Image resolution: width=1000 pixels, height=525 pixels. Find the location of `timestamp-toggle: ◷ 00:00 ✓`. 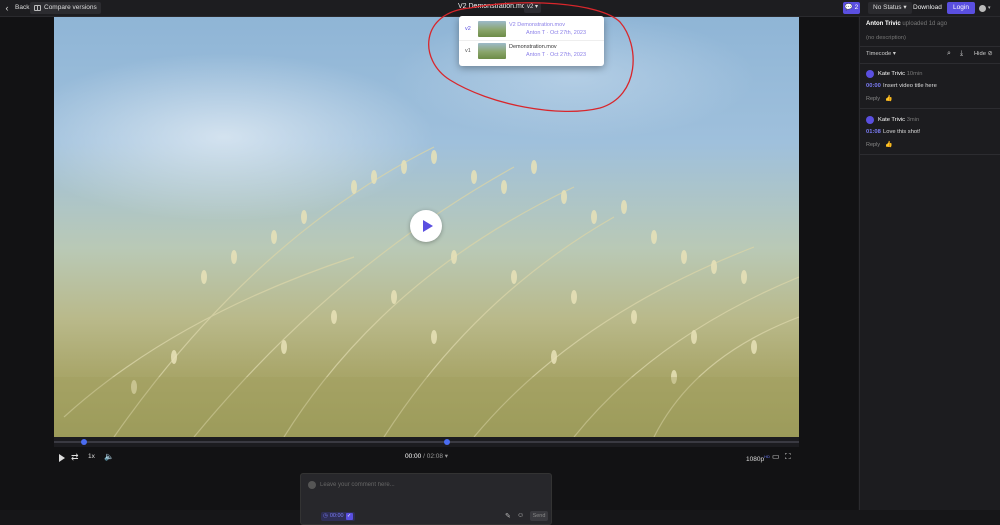

timestamp-toggle: ◷ 00:00 ✓ is located at coordinates (338, 516).